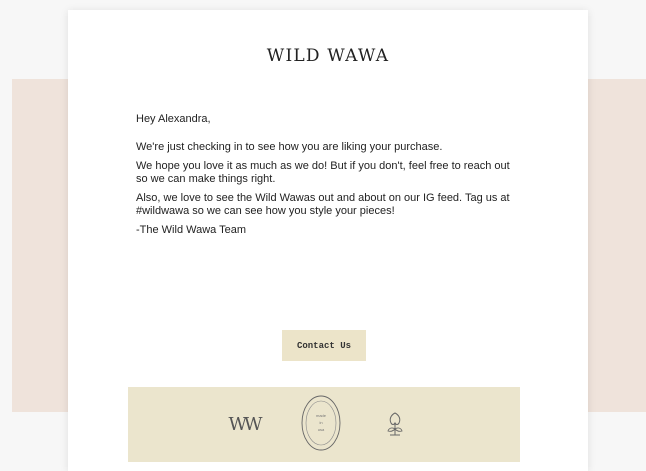 The image size is (646, 471). What do you see at coordinates (321, 429) in the screenshot?
I see `seal-text-line-3: usa` at bounding box center [321, 429].